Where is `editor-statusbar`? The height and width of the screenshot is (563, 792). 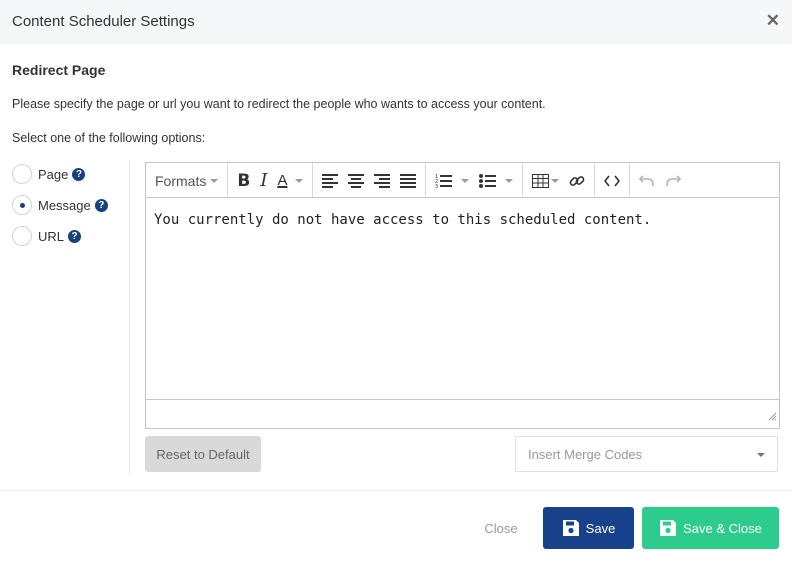 editor-statusbar is located at coordinates (462, 413).